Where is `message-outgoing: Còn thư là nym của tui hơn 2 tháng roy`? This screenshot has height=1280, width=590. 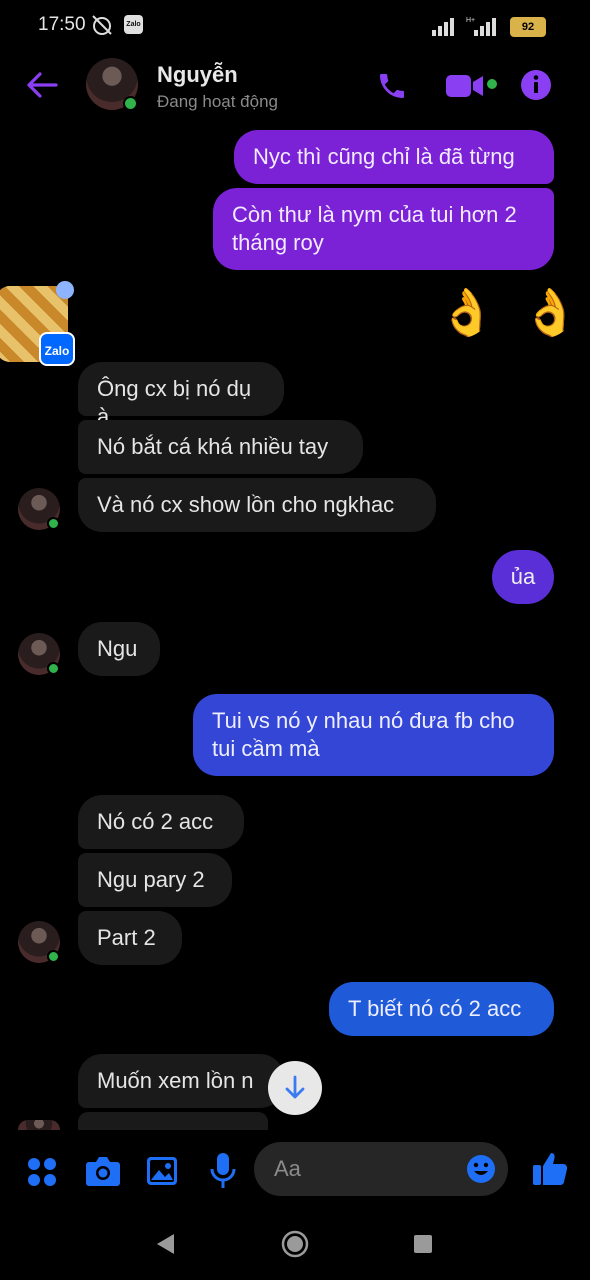
message-outgoing: Còn thư là nym của tui hơn 2 tháng roy is located at coordinates (383, 229).